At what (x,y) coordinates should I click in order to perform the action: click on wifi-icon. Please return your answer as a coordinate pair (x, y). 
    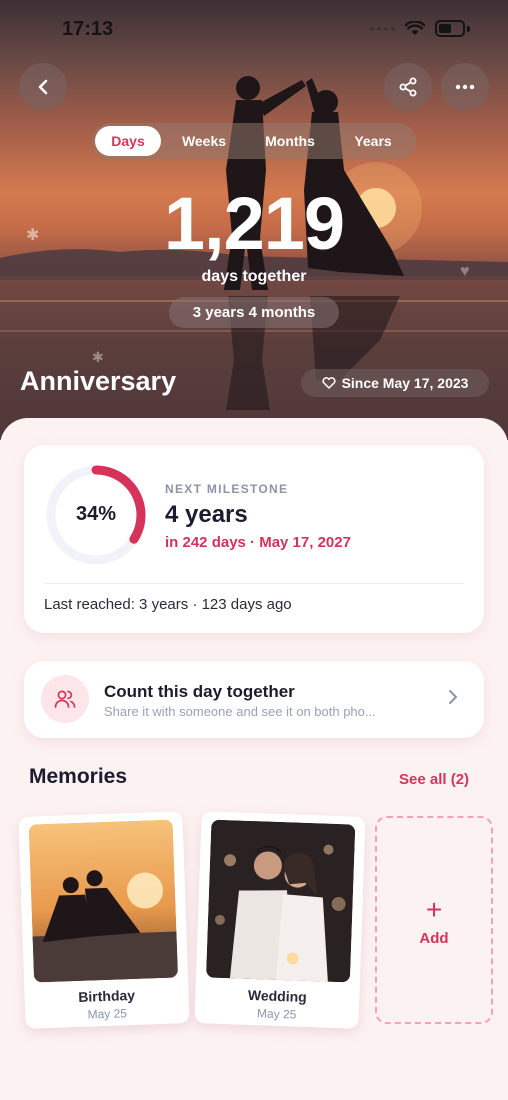
    Looking at the image, I should click on (415, 28).